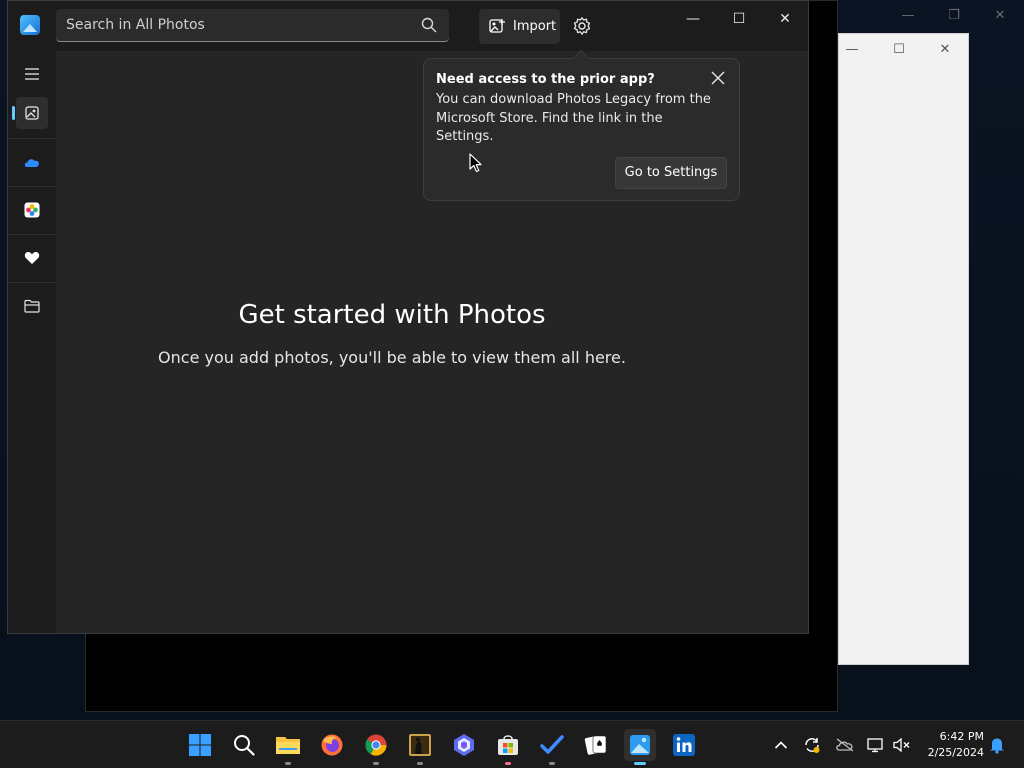 The width and height of the screenshot is (1024, 768). Describe the element at coordinates (30, 25) in the screenshot. I see `photos-app-logo-icon` at that location.